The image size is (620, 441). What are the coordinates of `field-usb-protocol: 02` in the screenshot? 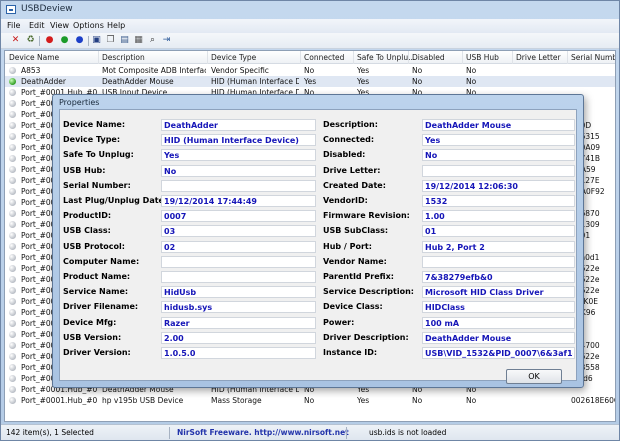 It's located at (238, 246).